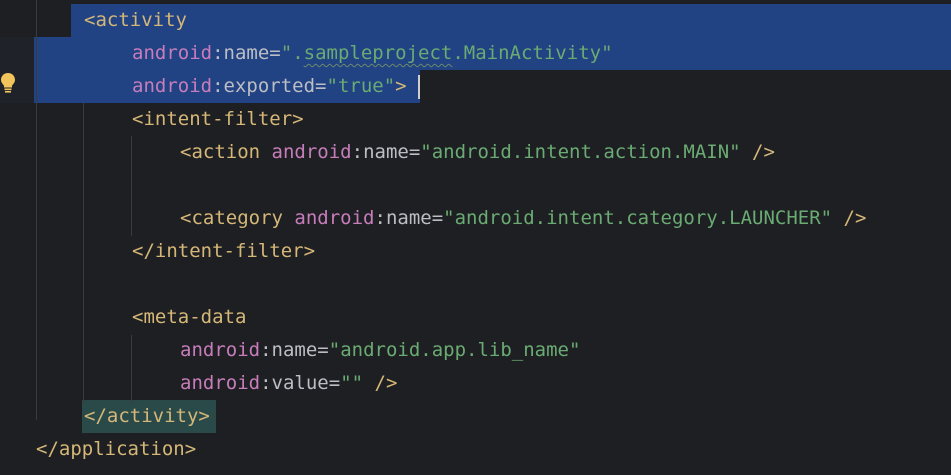 This screenshot has width=951, height=475. I want to click on code-line: <meta-data, so click(189, 317).